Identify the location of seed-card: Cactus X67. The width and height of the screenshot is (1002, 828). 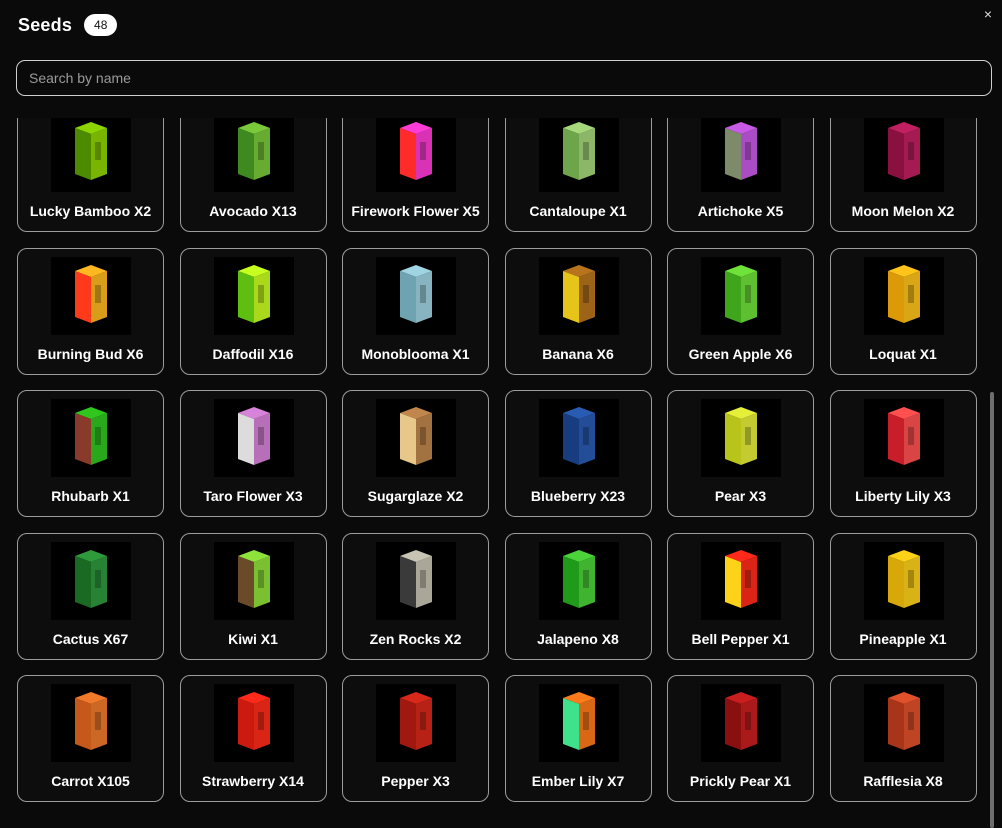
(90, 596).